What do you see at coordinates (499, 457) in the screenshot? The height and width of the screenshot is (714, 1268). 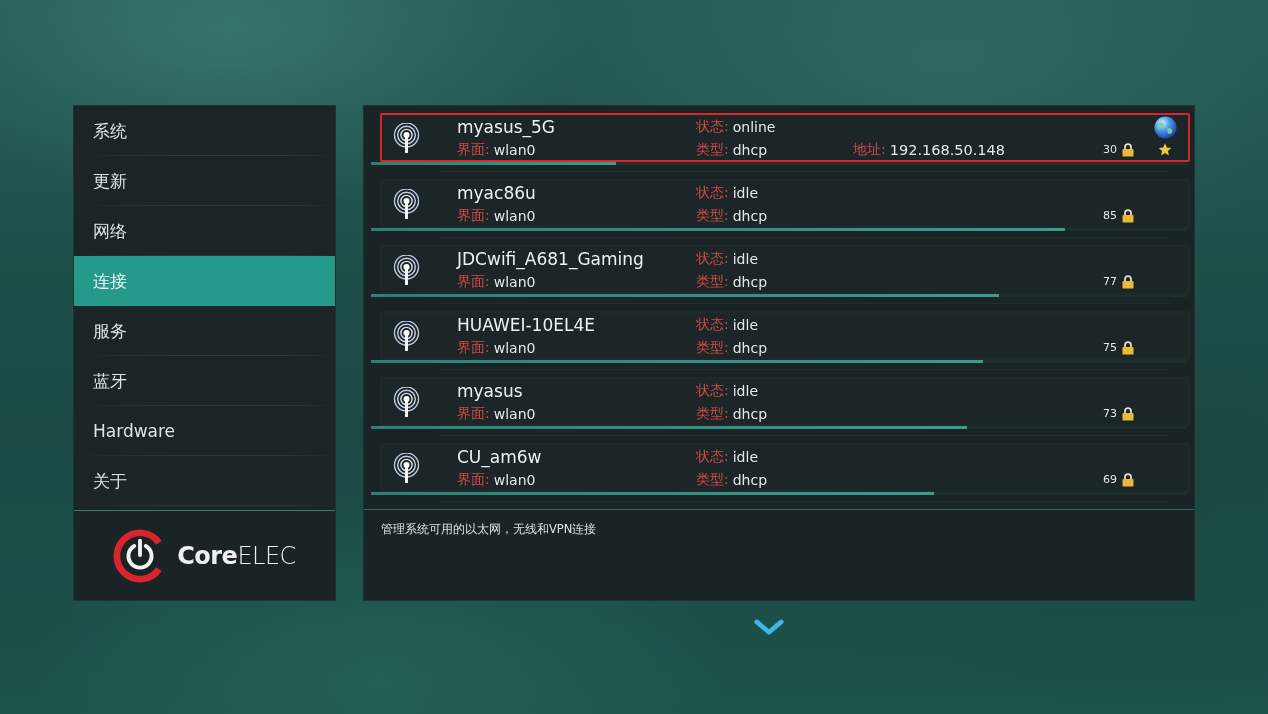 I see `network-name: CU_am6w` at bounding box center [499, 457].